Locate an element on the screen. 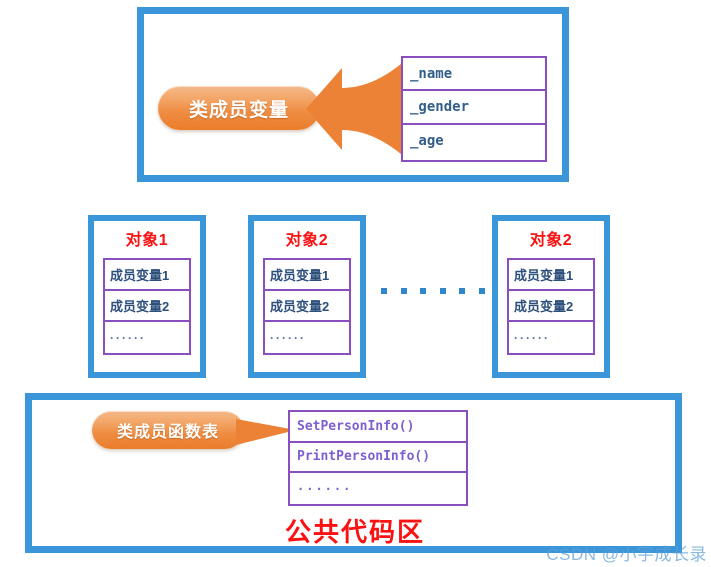  table-row: _gender is located at coordinates (474, 108).